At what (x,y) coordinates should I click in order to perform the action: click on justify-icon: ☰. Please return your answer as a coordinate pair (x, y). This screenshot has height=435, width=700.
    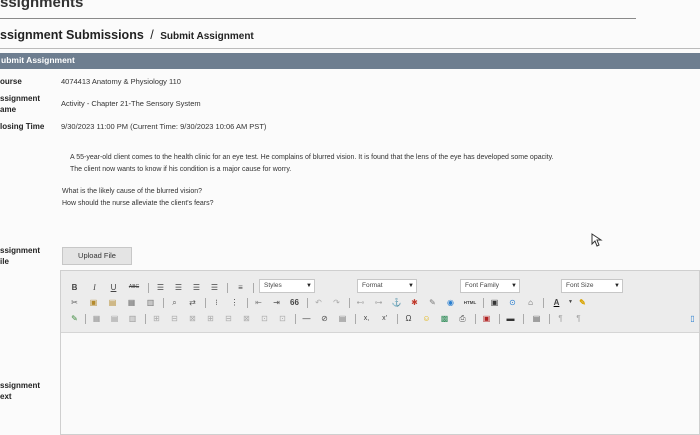
    Looking at the image, I should click on (214, 287).